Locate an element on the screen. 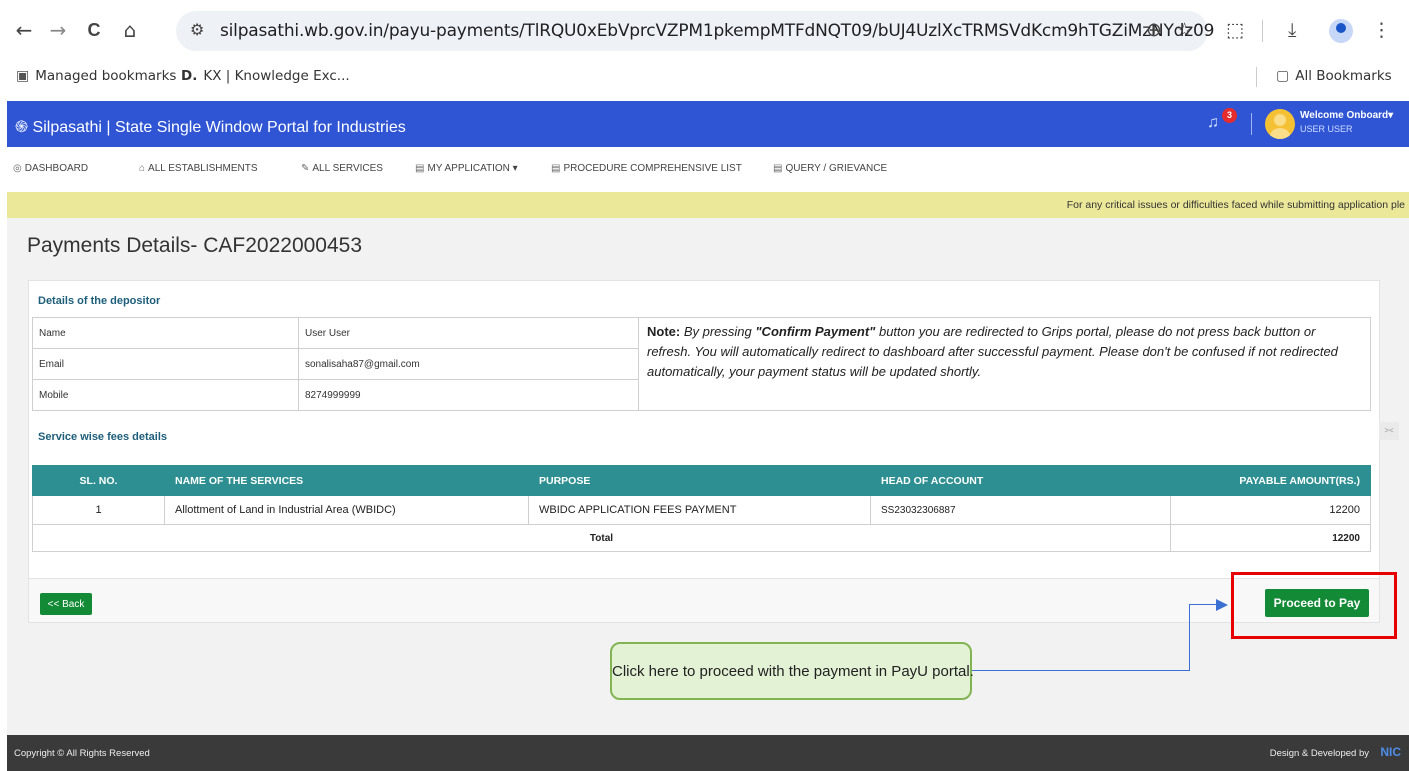  col-service-name: Name of the Services is located at coordinates (346, 480).